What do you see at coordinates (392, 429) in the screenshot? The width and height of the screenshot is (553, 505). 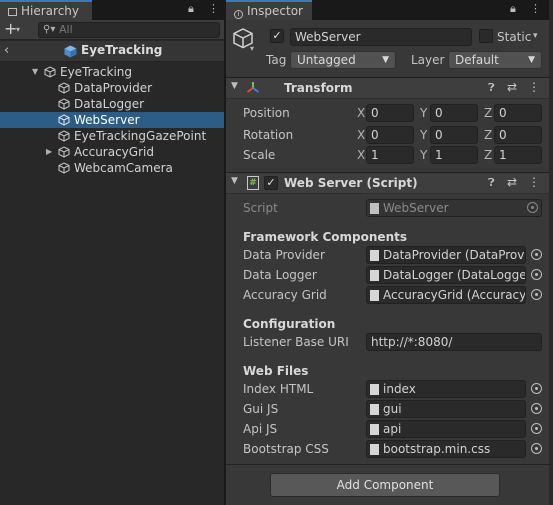 I see `api-js-value: api` at bounding box center [392, 429].